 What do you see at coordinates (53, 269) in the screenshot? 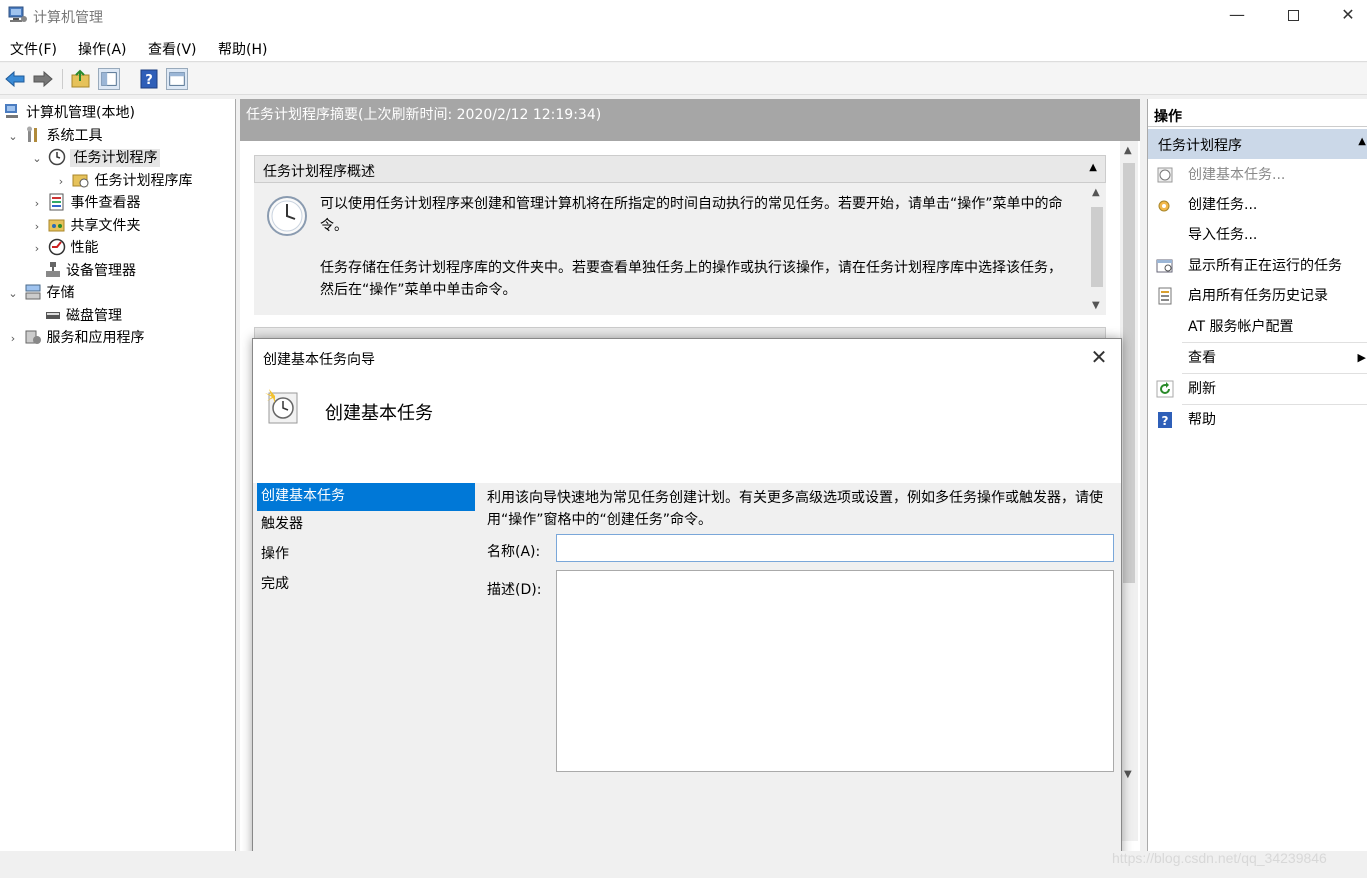
I see `device-manager-icon` at bounding box center [53, 269].